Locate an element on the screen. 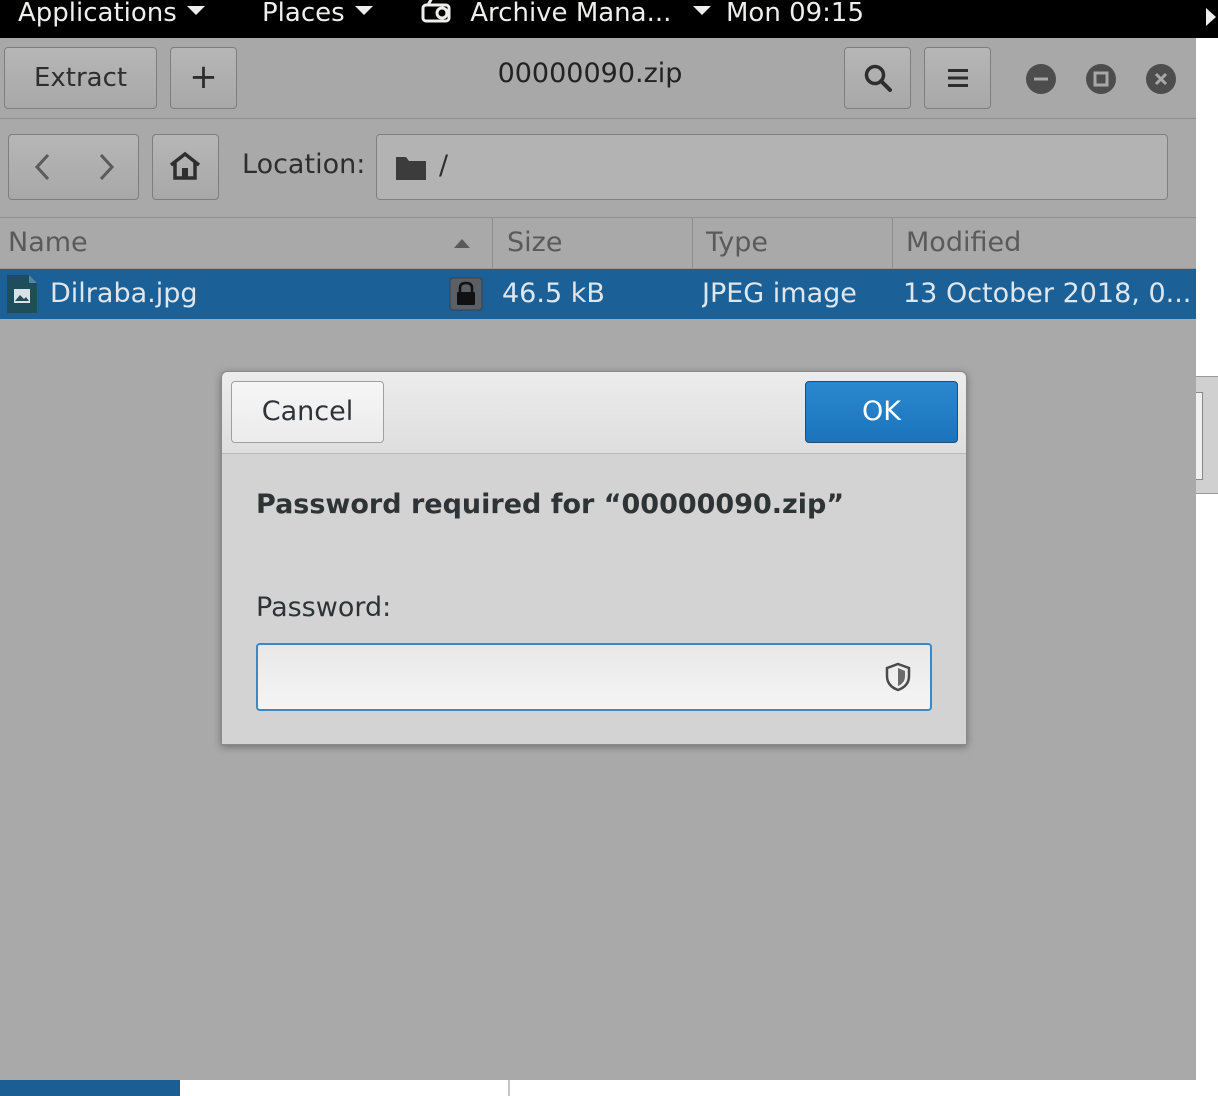 The image size is (1218, 1096). search-button is located at coordinates (877, 78).